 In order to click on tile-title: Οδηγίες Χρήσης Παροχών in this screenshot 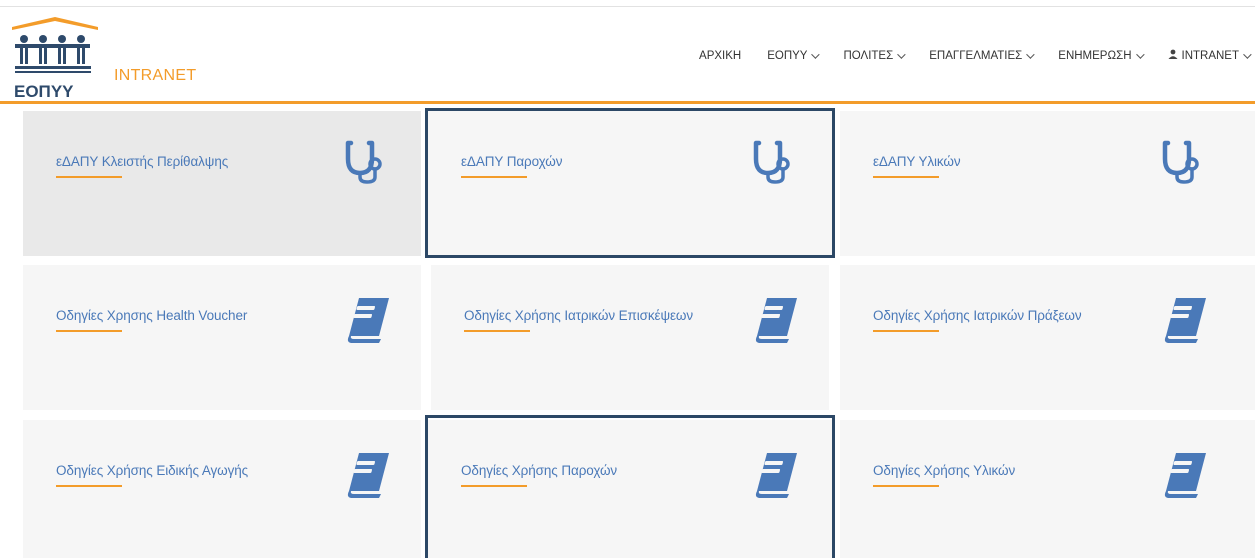, I will do `click(539, 470)`.